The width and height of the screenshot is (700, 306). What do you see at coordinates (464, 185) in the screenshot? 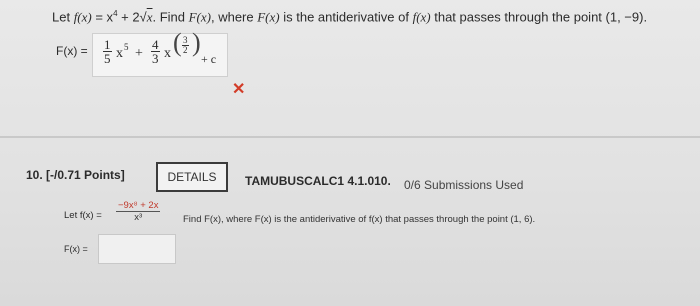
I see `submissions-count: 0/6 Submissions Used` at bounding box center [464, 185].